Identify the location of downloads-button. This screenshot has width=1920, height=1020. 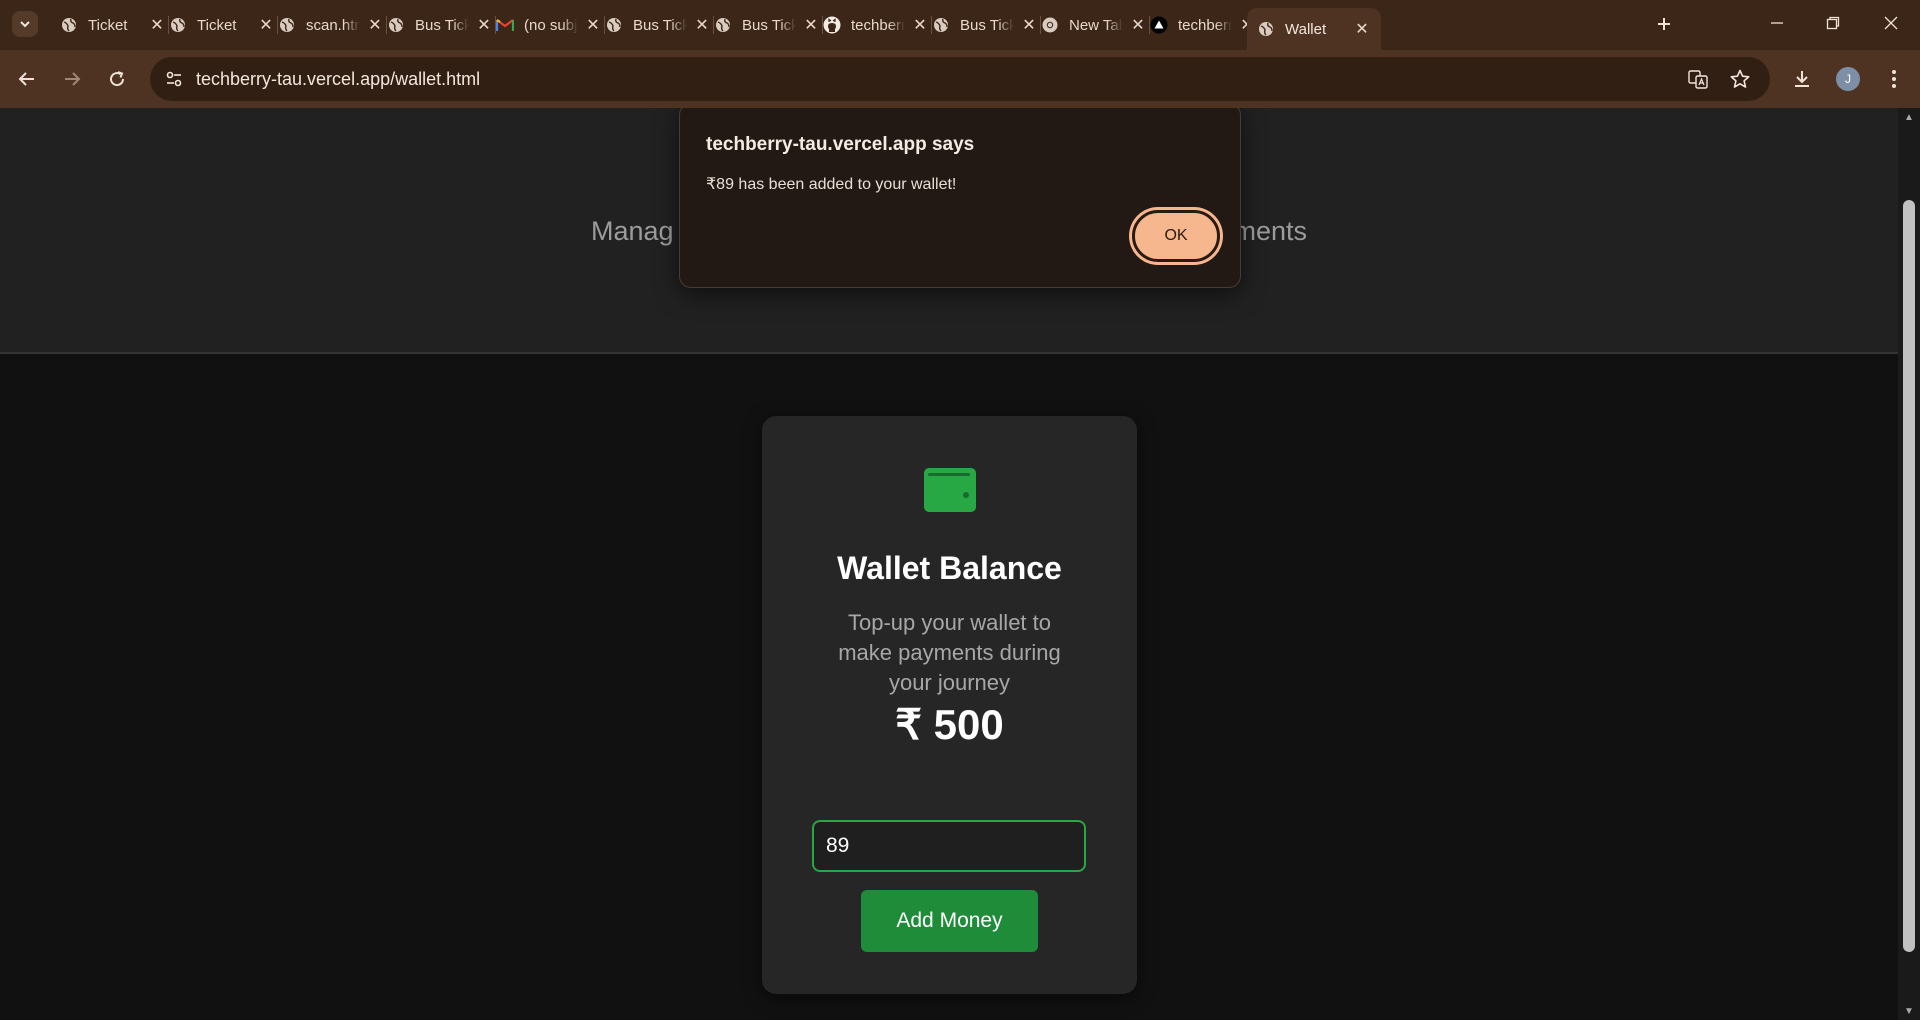
(1802, 79).